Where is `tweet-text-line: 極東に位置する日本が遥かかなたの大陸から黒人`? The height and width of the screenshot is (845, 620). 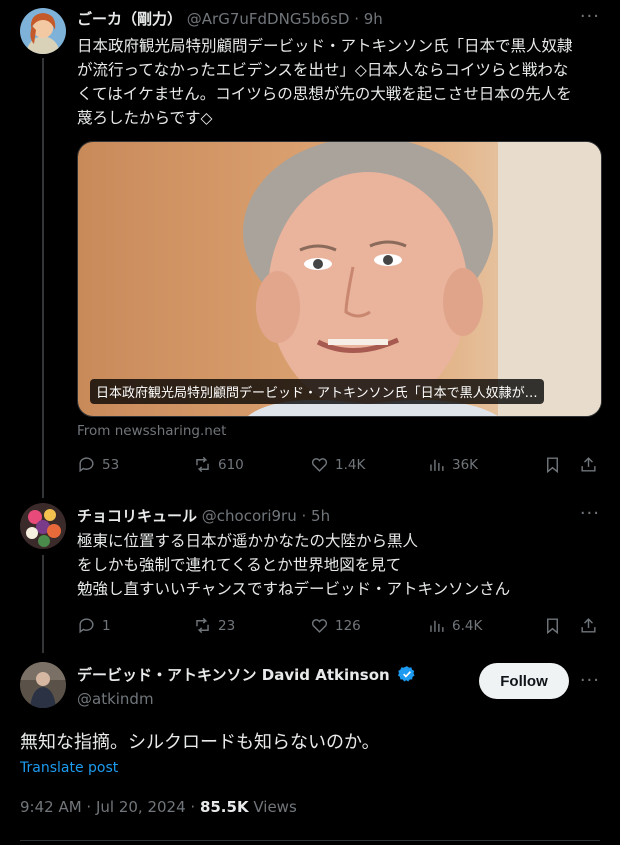
tweet-text-line: 極東に位置する日本が遥かかなたの大陸から黒人 is located at coordinates (248, 541).